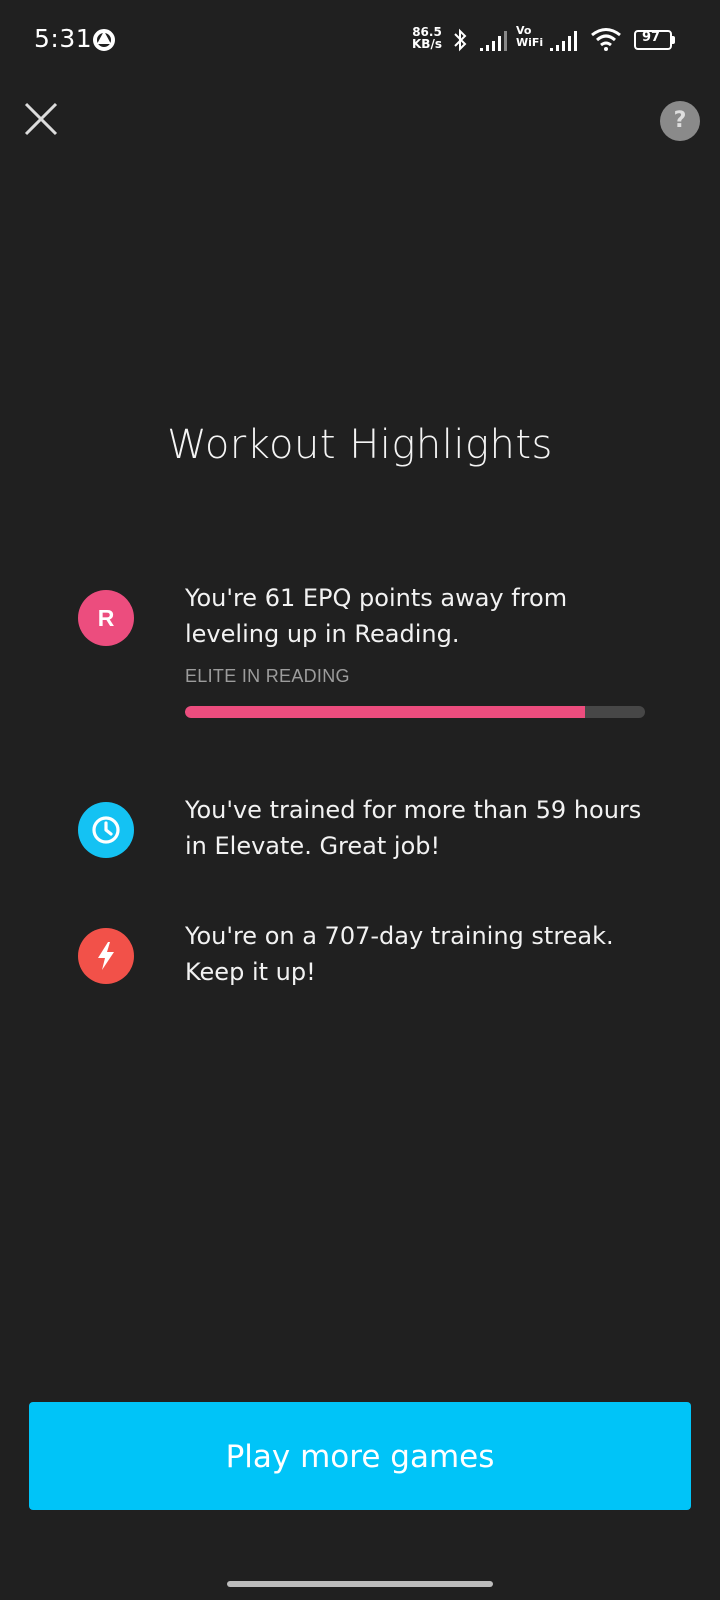  I want to click on battery-tip, so click(673, 40).